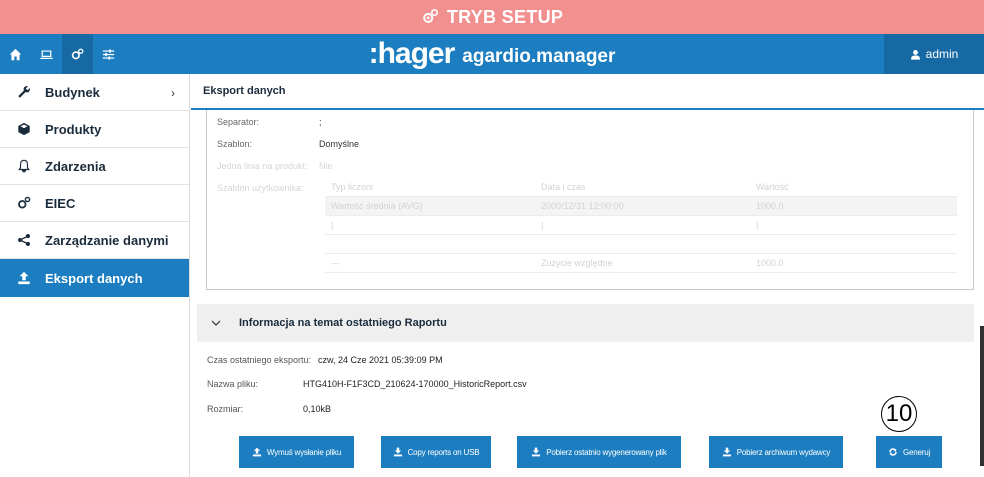 Image resolution: width=984 pixels, height=477 pixels. Describe the element at coordinates (24, 240) in the screenshot. I see `share-icon` at that location.